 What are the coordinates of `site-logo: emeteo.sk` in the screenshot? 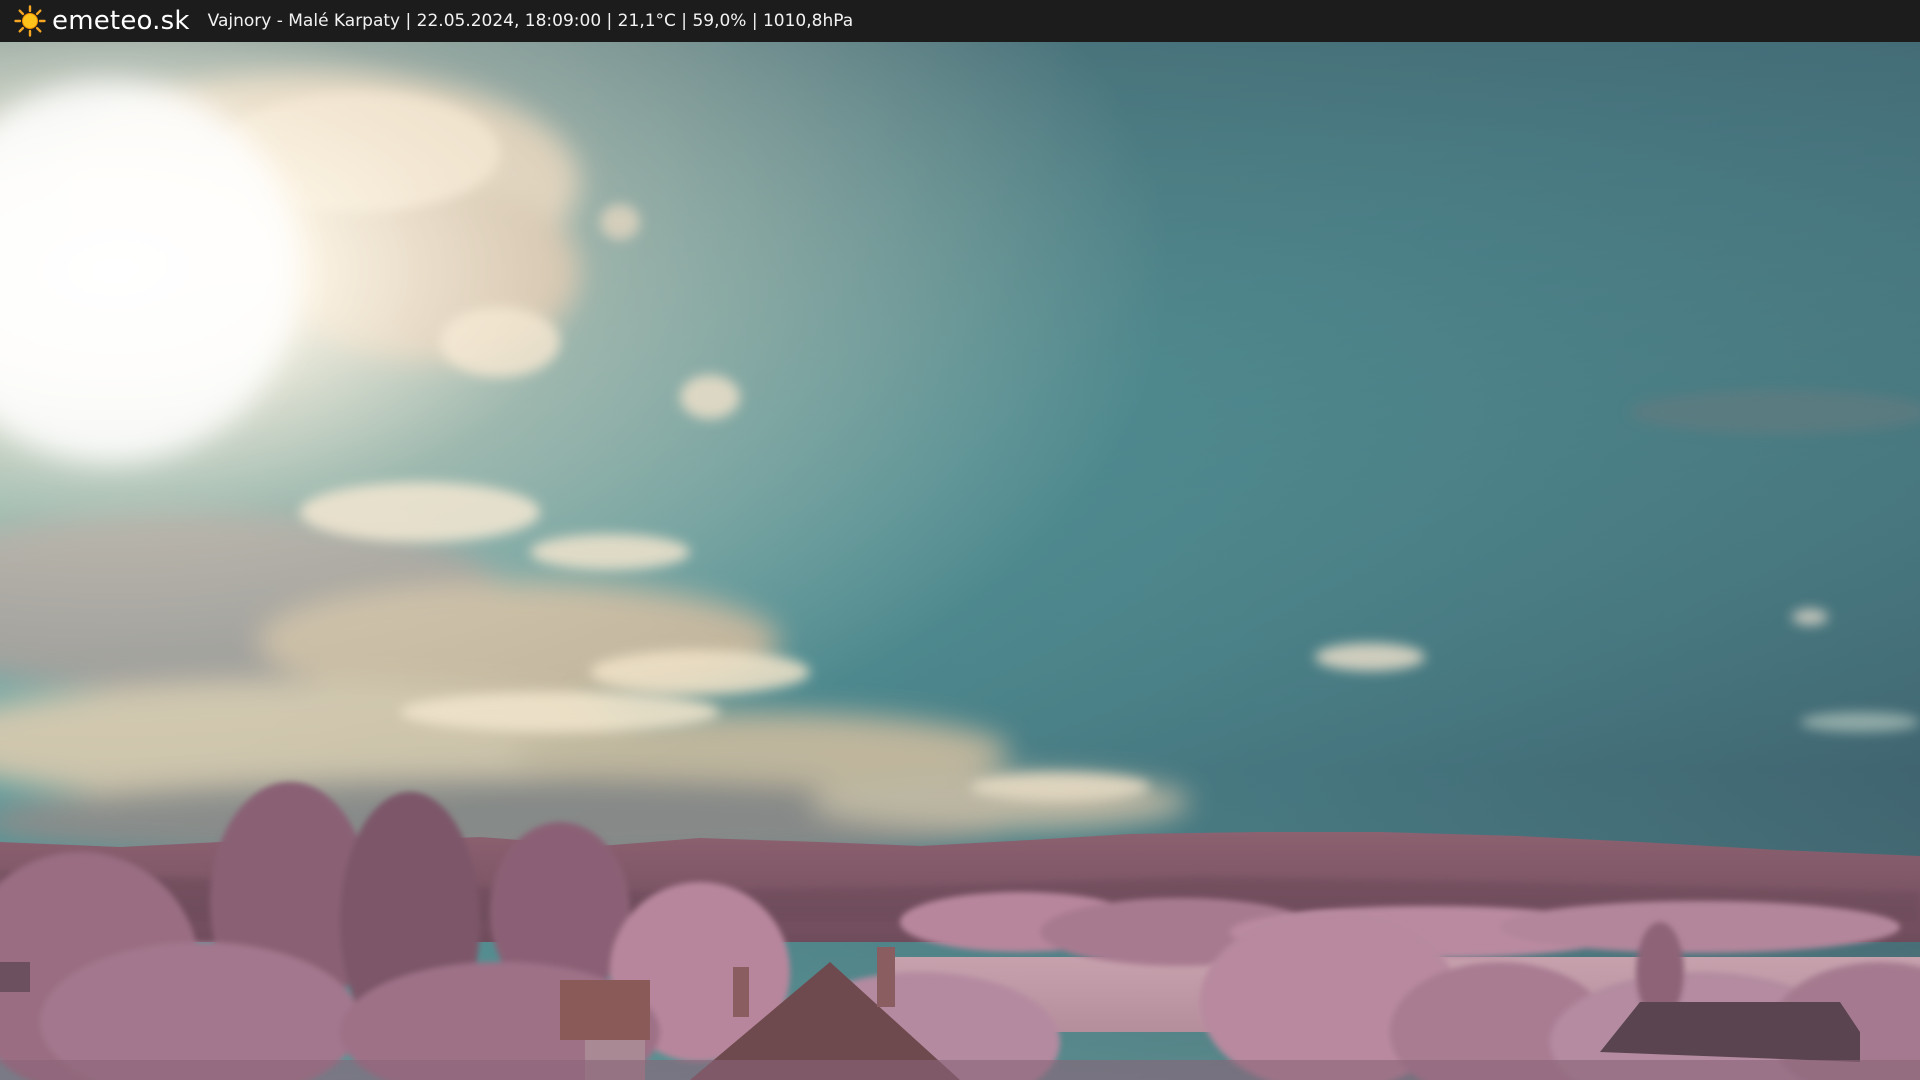 It's located at (102, 21).